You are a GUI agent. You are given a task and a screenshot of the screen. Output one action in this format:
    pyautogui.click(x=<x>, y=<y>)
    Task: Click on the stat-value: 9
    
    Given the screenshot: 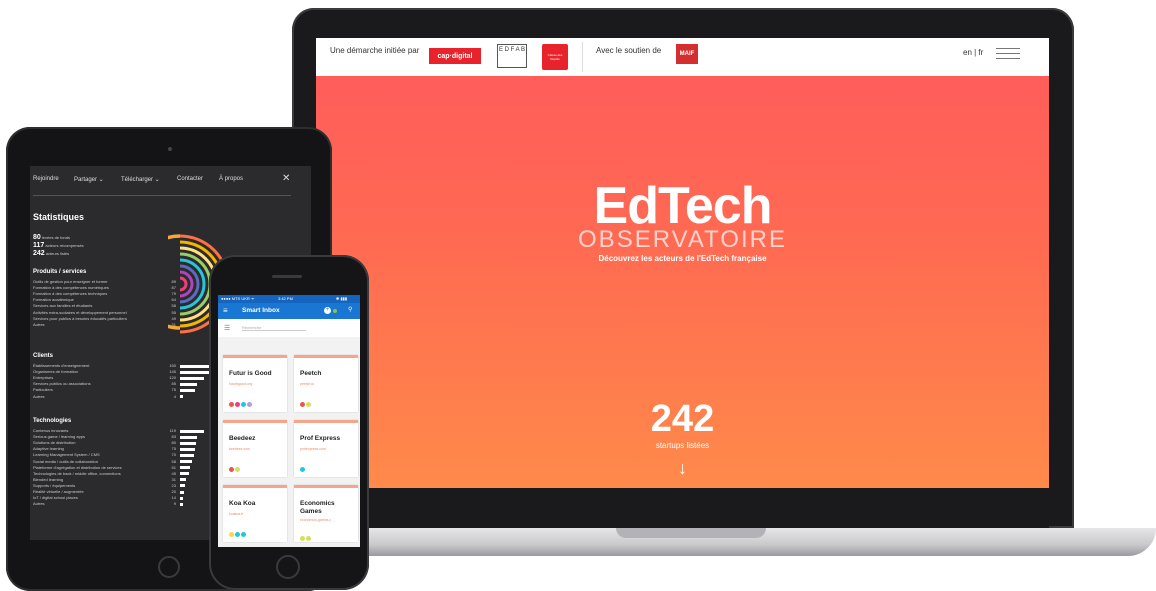 What is the action you would take?
    pyautogui.click(x=174, y=504)
    